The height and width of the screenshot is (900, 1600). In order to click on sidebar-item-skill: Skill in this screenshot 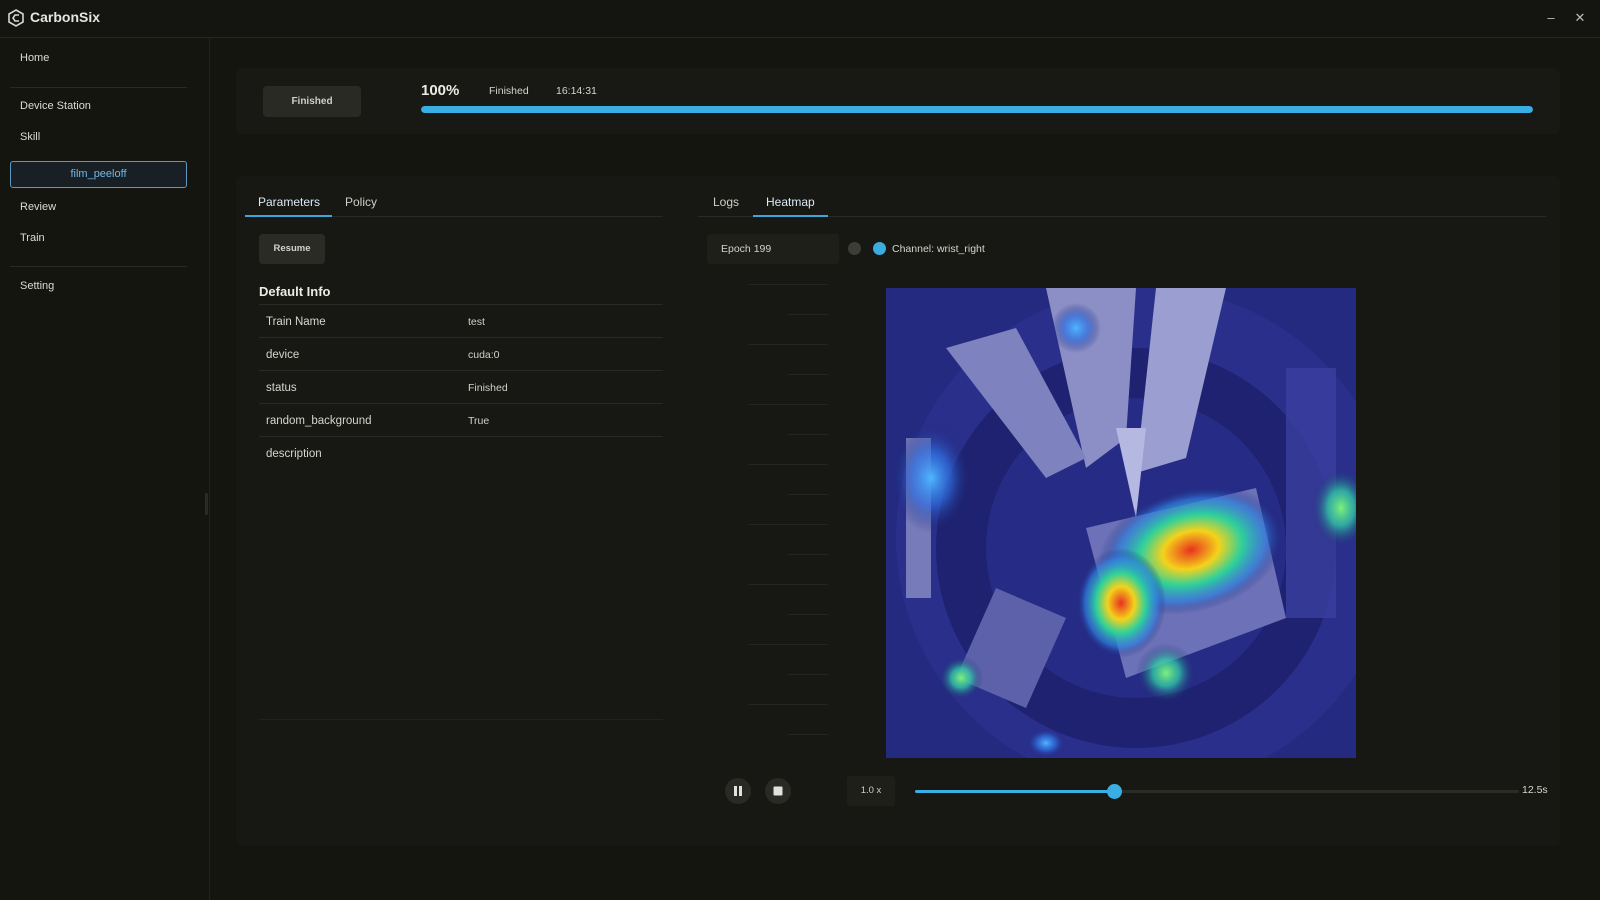, I will do `click(30, 137)`.